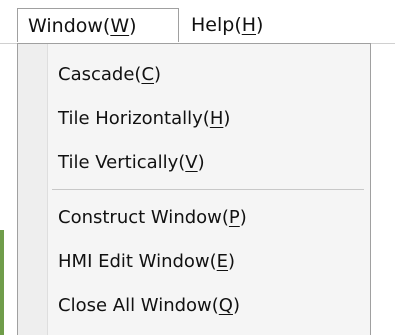 This screenshot has width=395, height=335. Describe the element at coordinates (234, 217) in the screenshot. I see `menu-item-accel: P` at that location.